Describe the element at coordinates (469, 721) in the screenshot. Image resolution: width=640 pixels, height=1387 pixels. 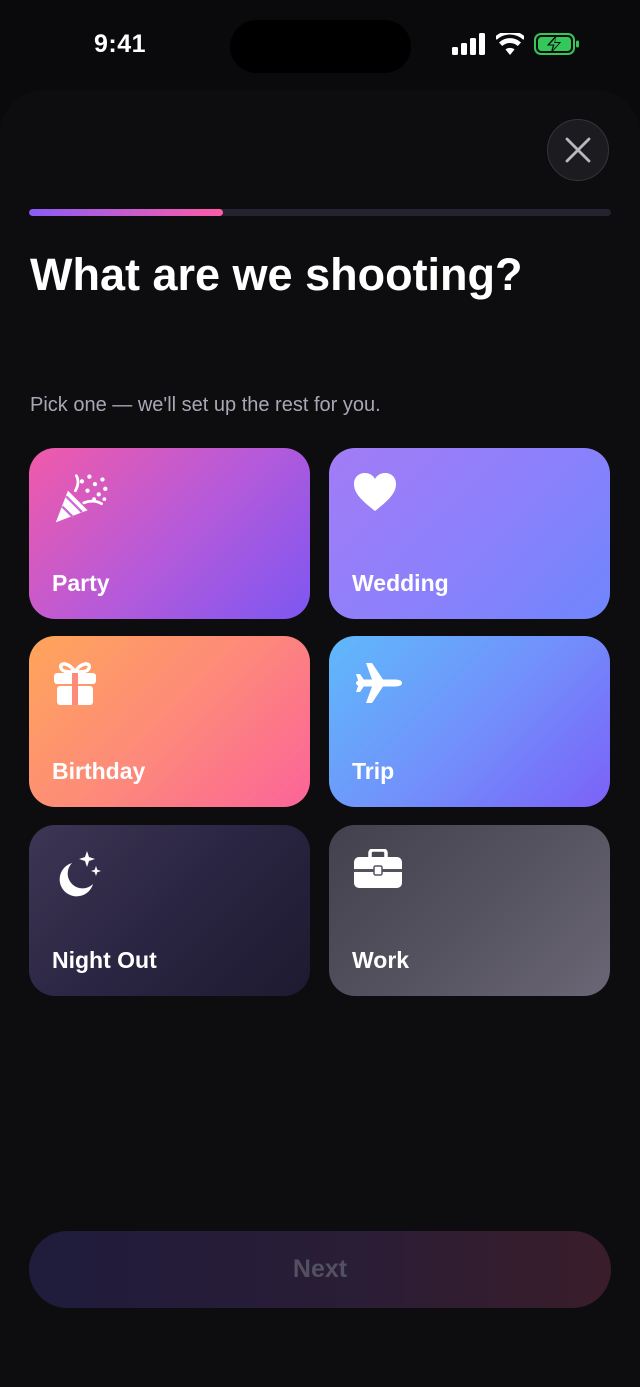
I see `category-card-trip: Trip` at that location.